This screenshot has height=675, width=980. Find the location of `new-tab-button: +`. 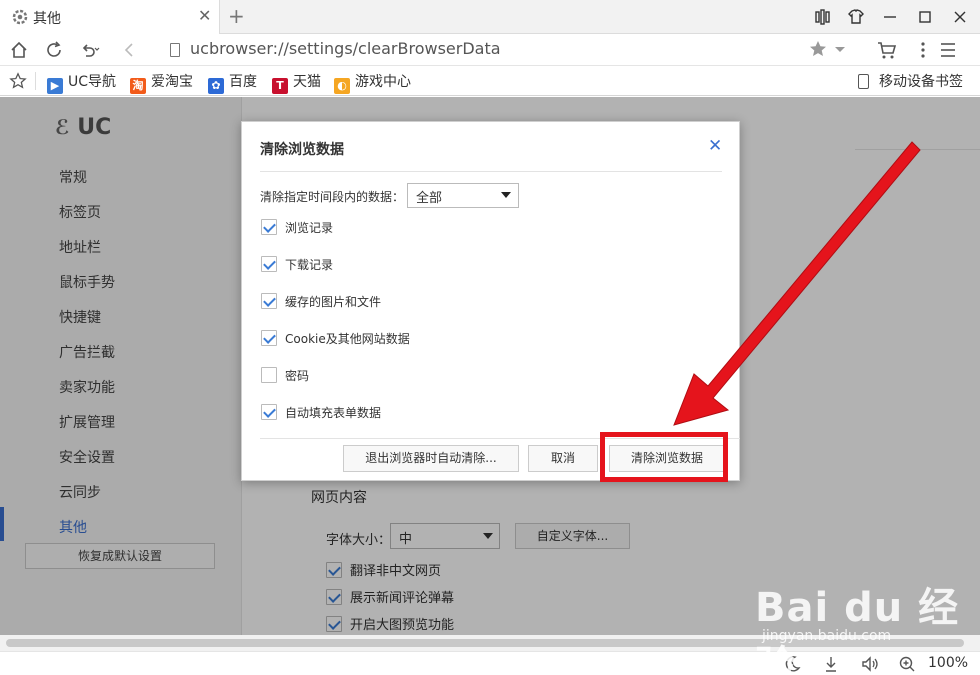

new-tab-button: + is located at coordinates (236, 16).